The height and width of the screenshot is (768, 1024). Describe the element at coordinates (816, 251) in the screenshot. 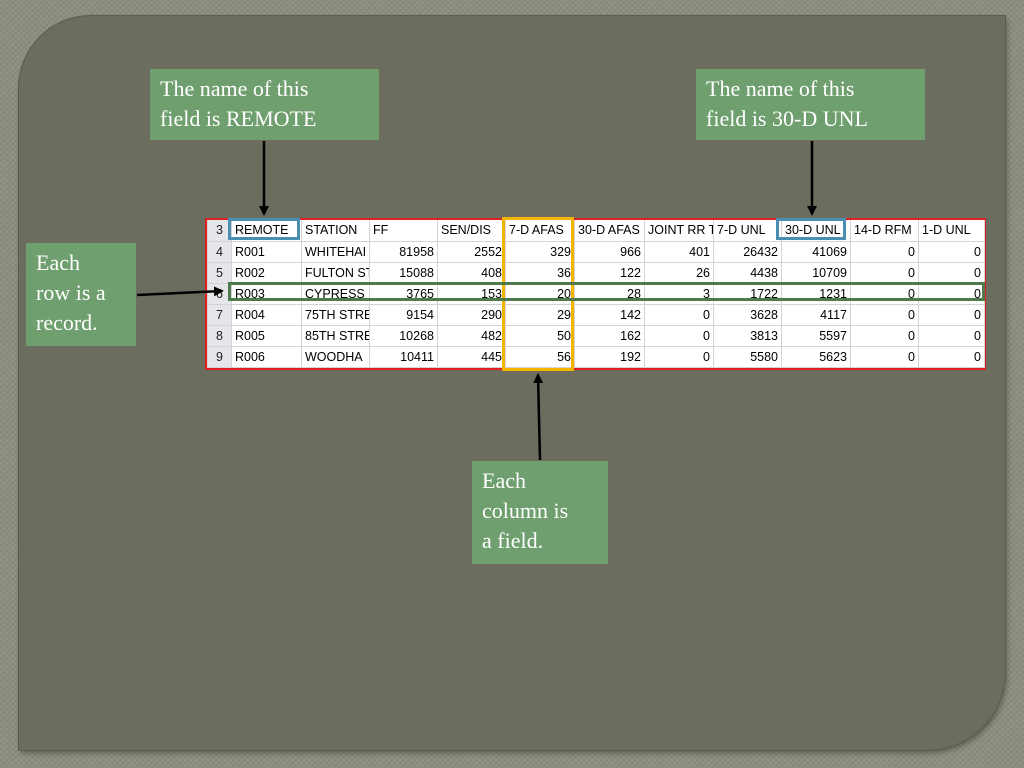

I see `table-cell: 41069` at that location.